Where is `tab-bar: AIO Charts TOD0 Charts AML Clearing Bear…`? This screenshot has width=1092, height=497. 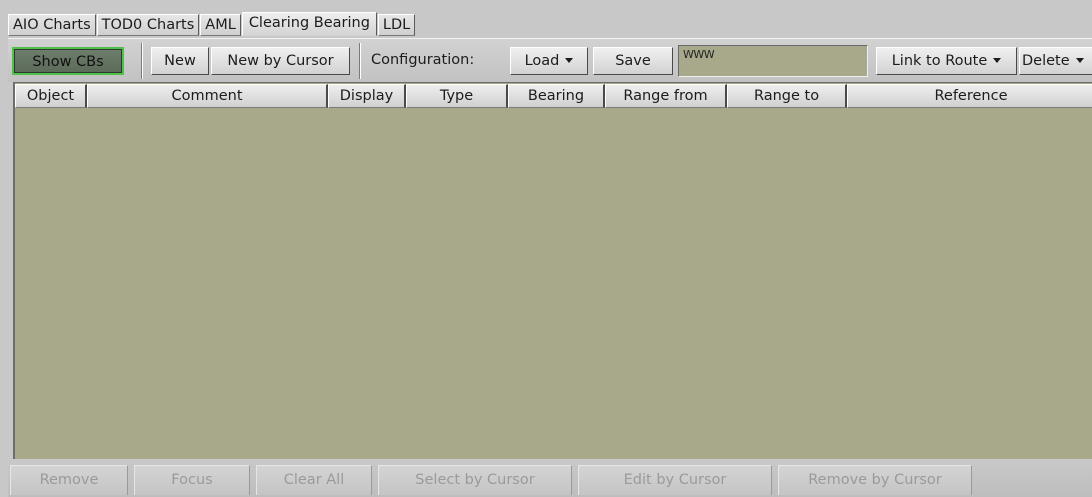 tab-bar: AIO Charts TOD0 Charts AML Clearing Bear… is located at coordinates (212, 25).